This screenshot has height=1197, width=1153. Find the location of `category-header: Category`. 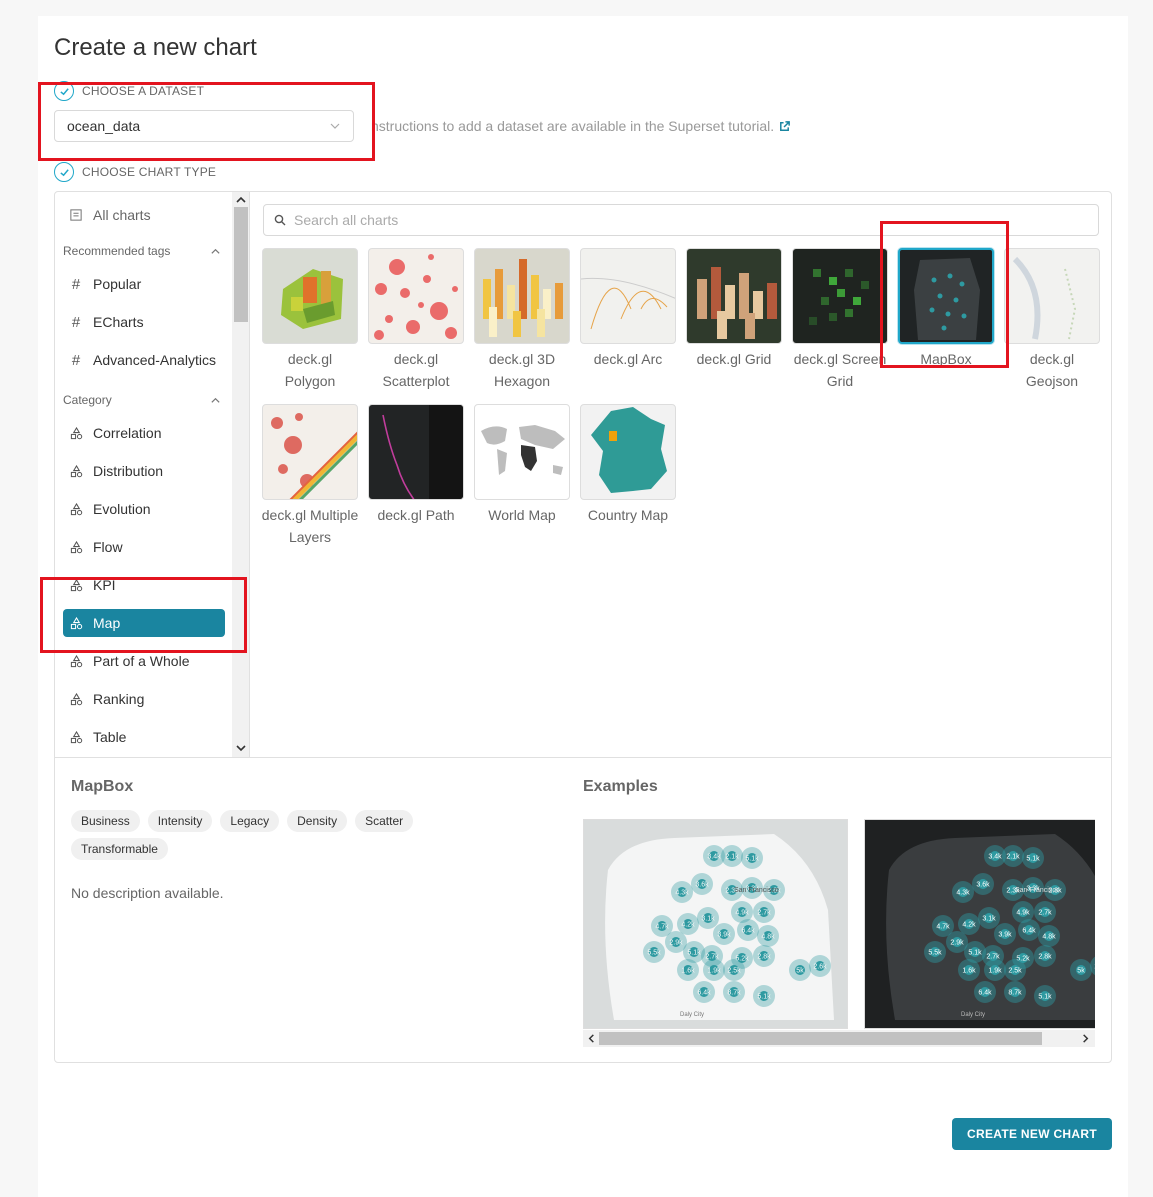

category-header: Category is located at coordinates (142, 400).